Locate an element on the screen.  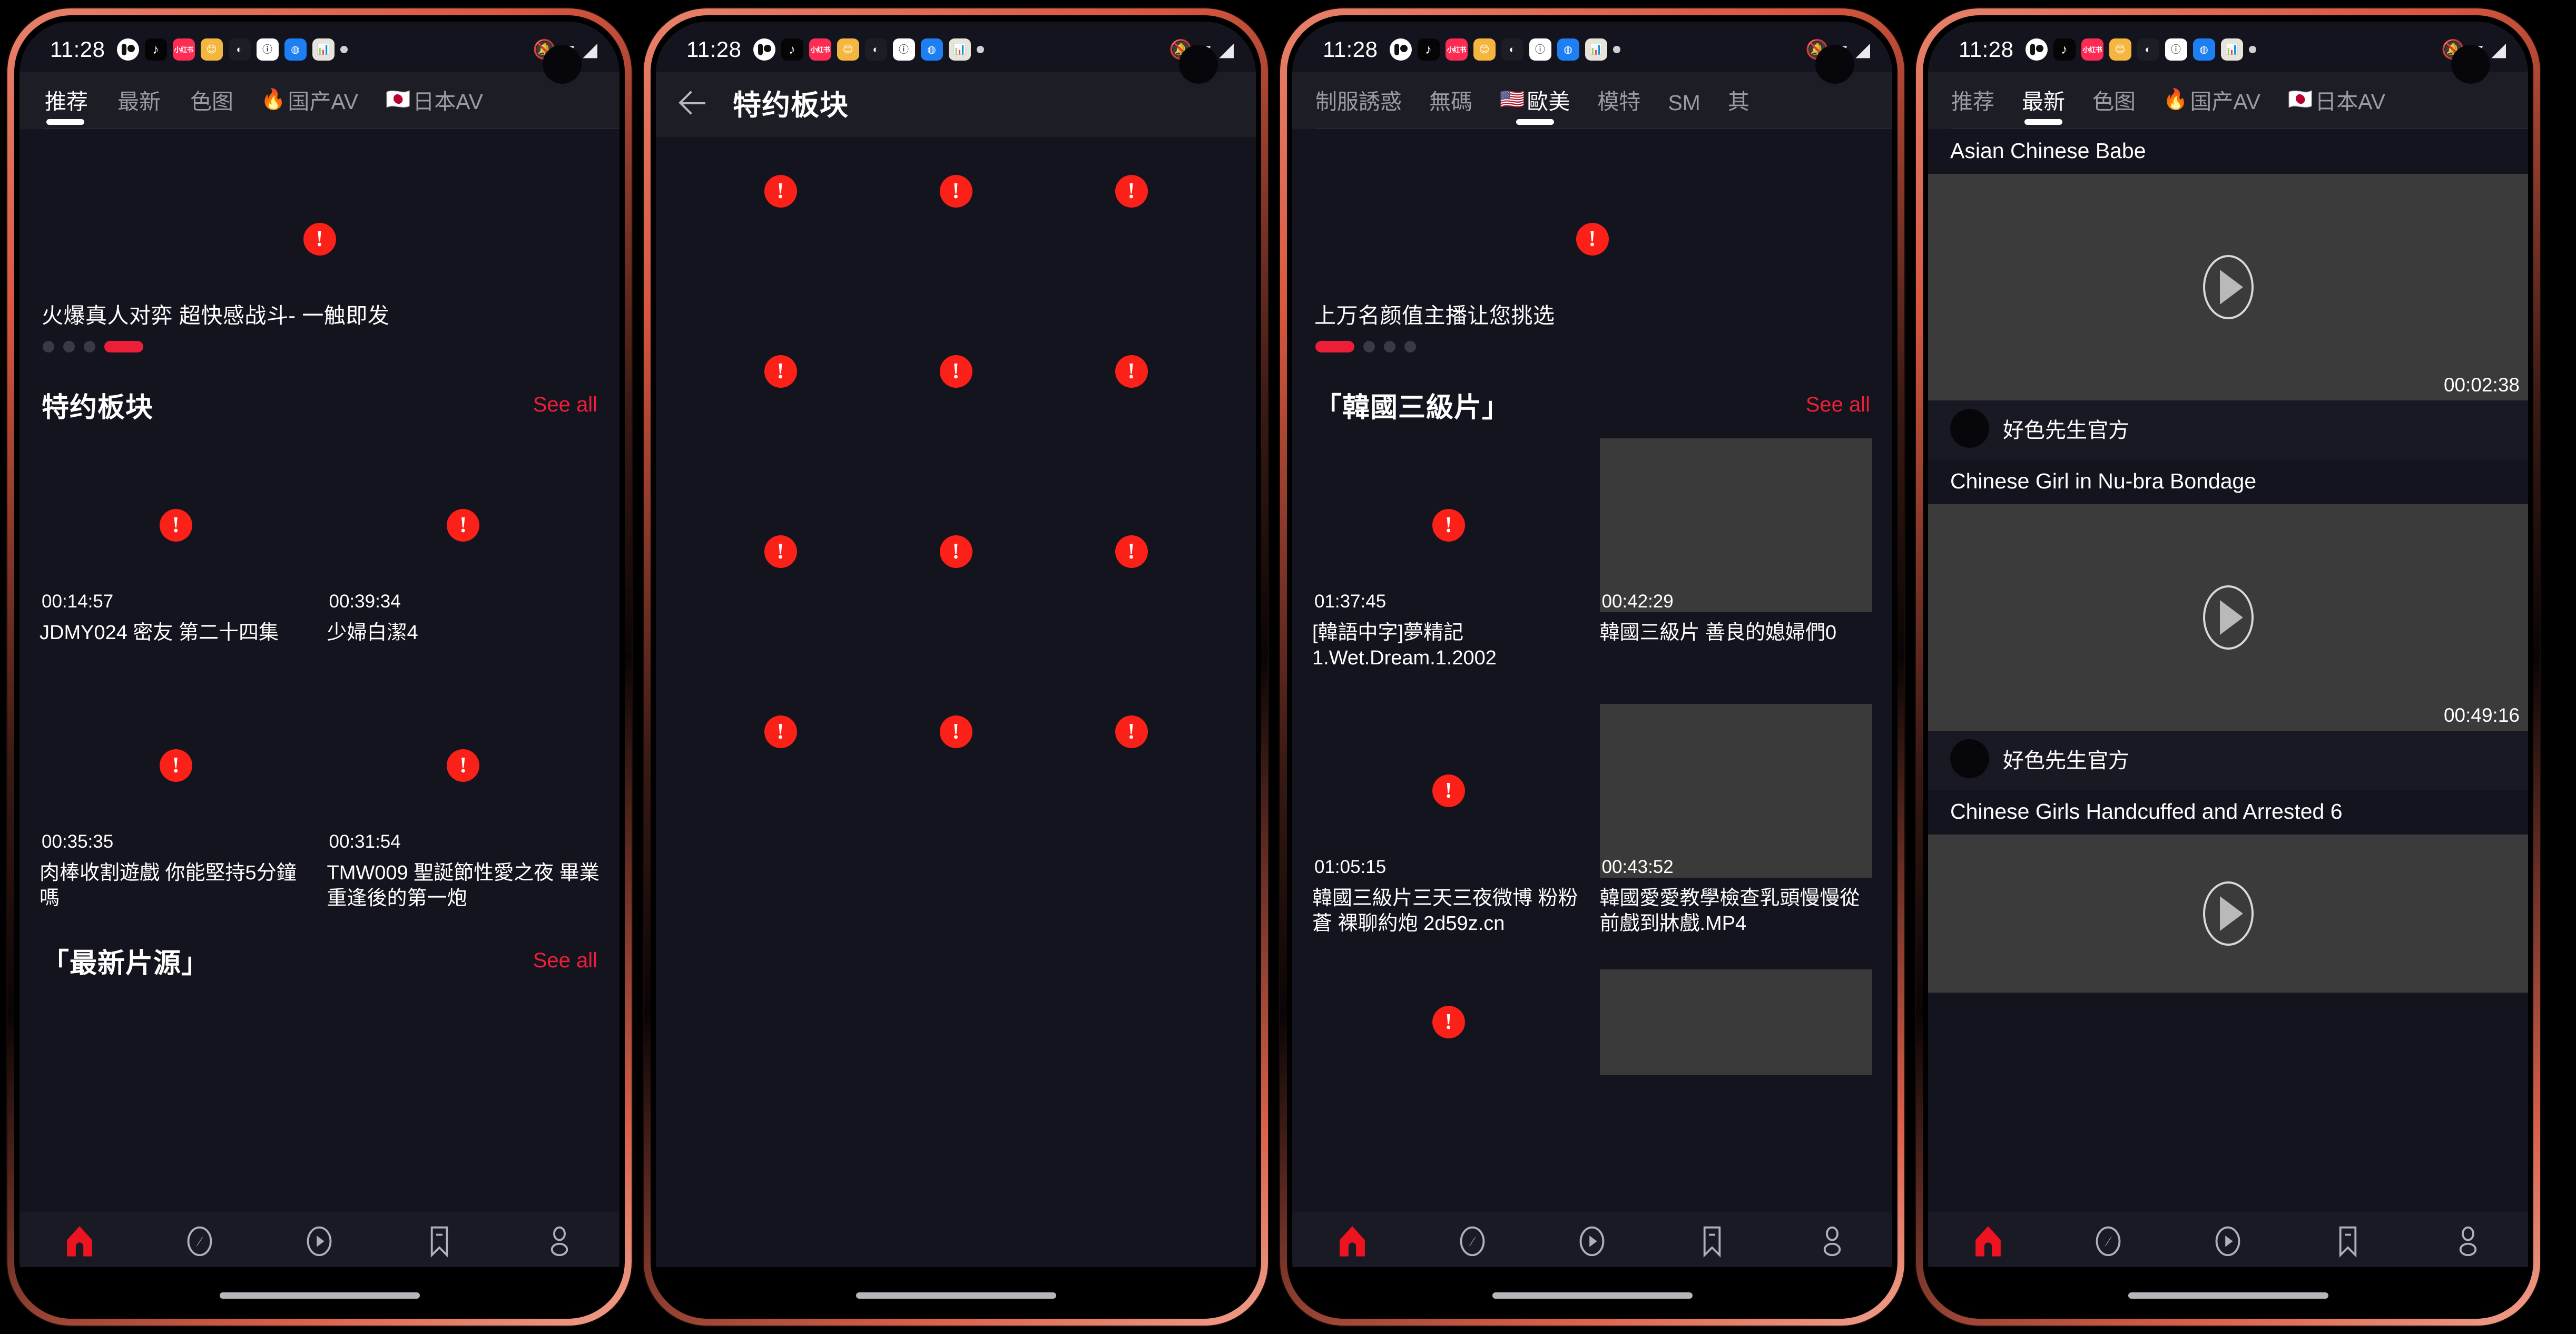
video-card: 00:43:52 韓國愛愛教學檢查乳頭慢慢從前戲到牀戲.MP4 is located at coordinates (1736, 820).